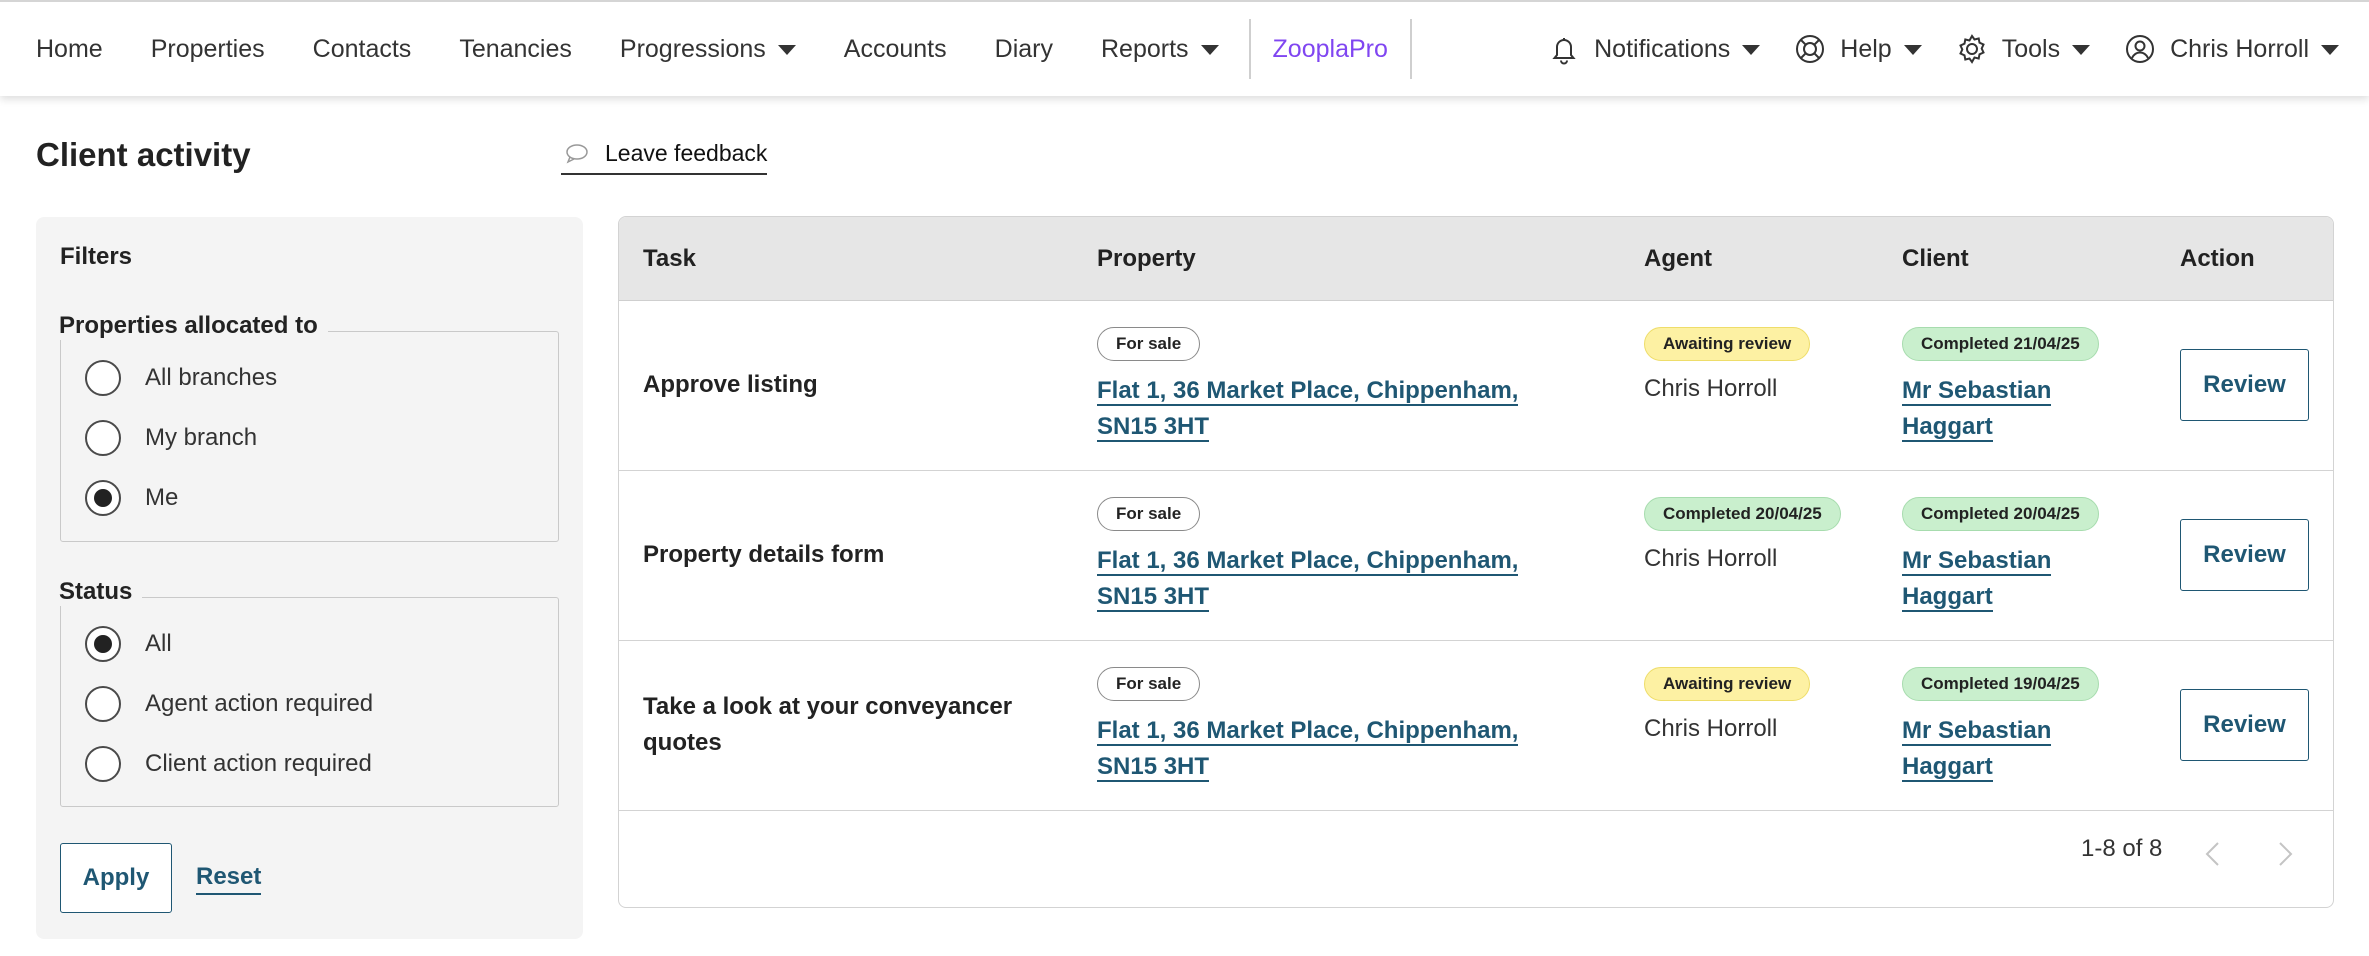 The image size is (2369, 956). I want to click on nav-diary: Diary, so click(1024, 49).